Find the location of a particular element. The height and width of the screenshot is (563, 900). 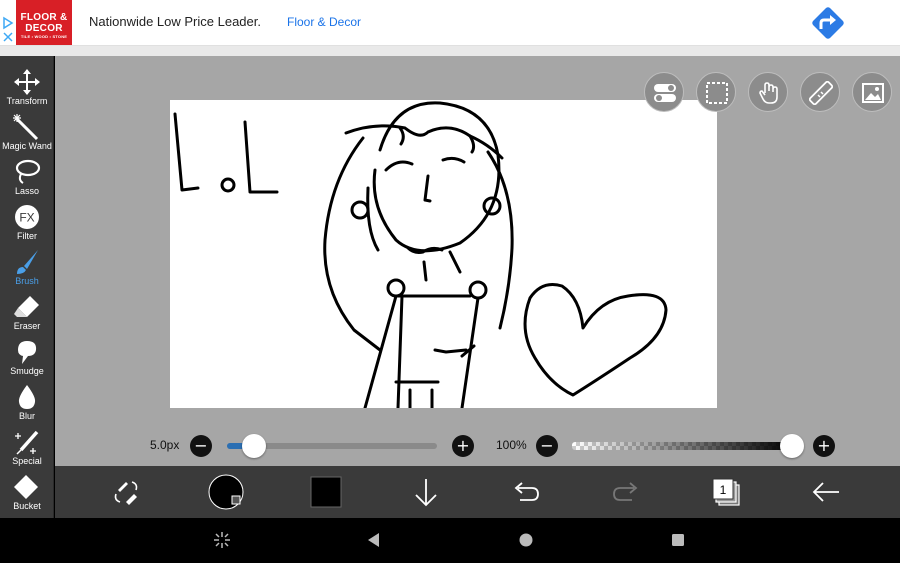

opacity-minus-button: − is located at coordinates (547, 446).